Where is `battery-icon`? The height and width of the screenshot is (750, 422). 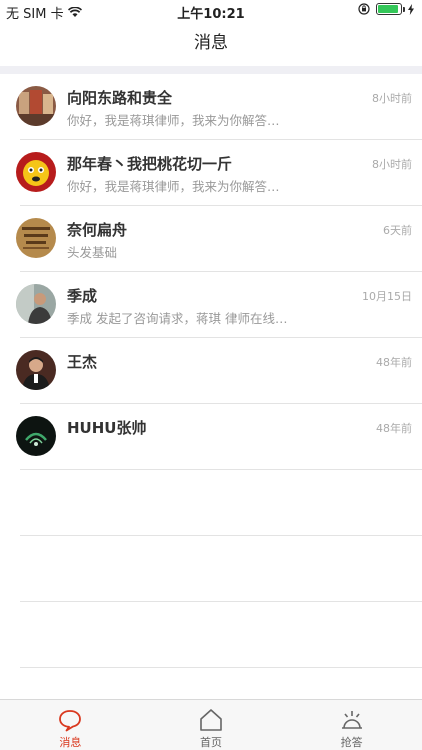
battery-icon is located at coordinates (390, 9).